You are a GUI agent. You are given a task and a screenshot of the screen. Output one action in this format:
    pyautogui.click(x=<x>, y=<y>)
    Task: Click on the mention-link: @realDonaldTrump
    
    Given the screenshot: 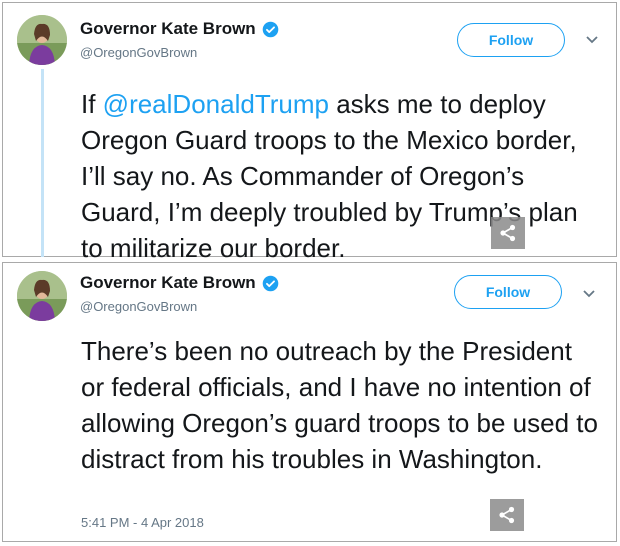 What is the action you would take?
    pyautogui.click(x=216, y=104)
    